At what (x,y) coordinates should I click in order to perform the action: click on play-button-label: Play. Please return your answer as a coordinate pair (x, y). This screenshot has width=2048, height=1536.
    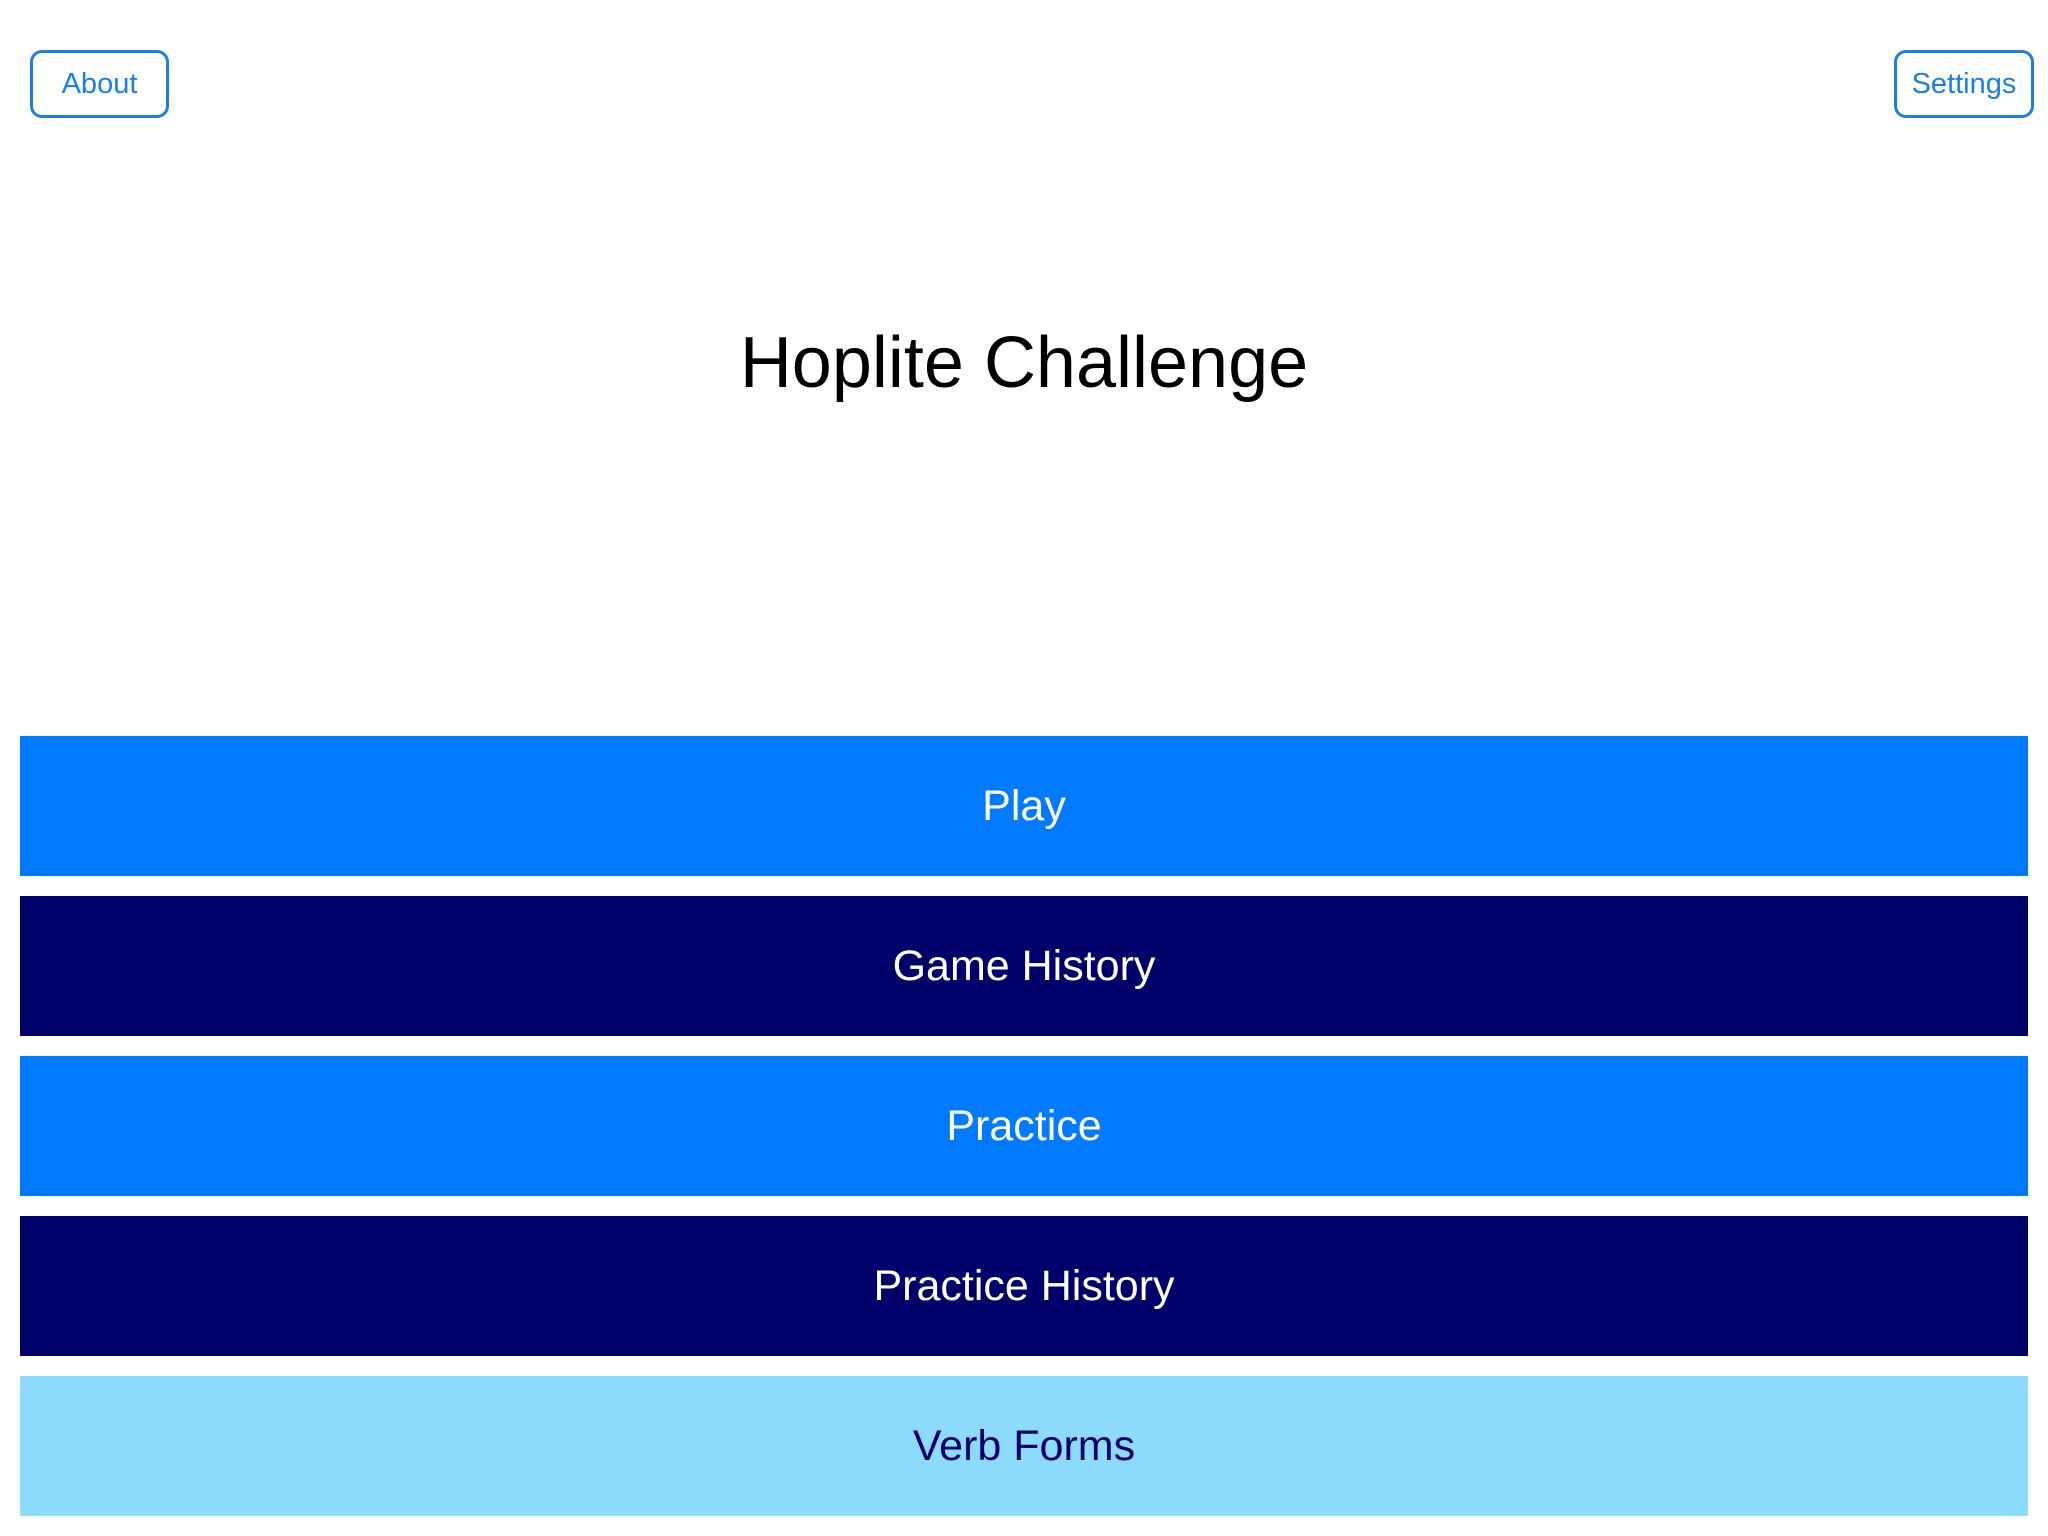
    Looking at the image, I should click on (1024, 805).